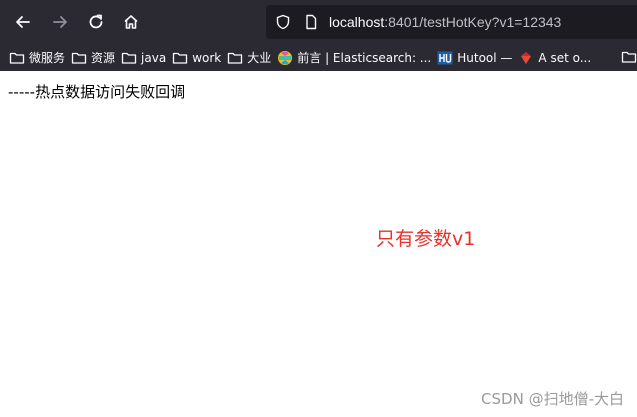 The height and width of the screenshot is (417, 637). I want to click on home-button, so click(131, 22).